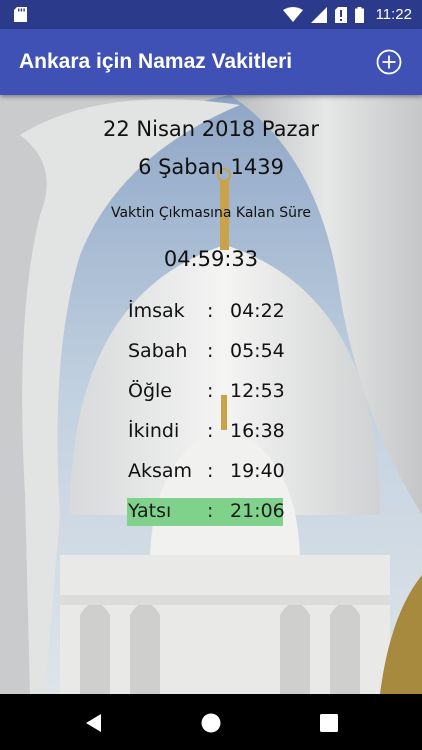 The width and height of the screenshot is (422, 750). I want to click on prayer-name: İmsak, so click(156, 311).